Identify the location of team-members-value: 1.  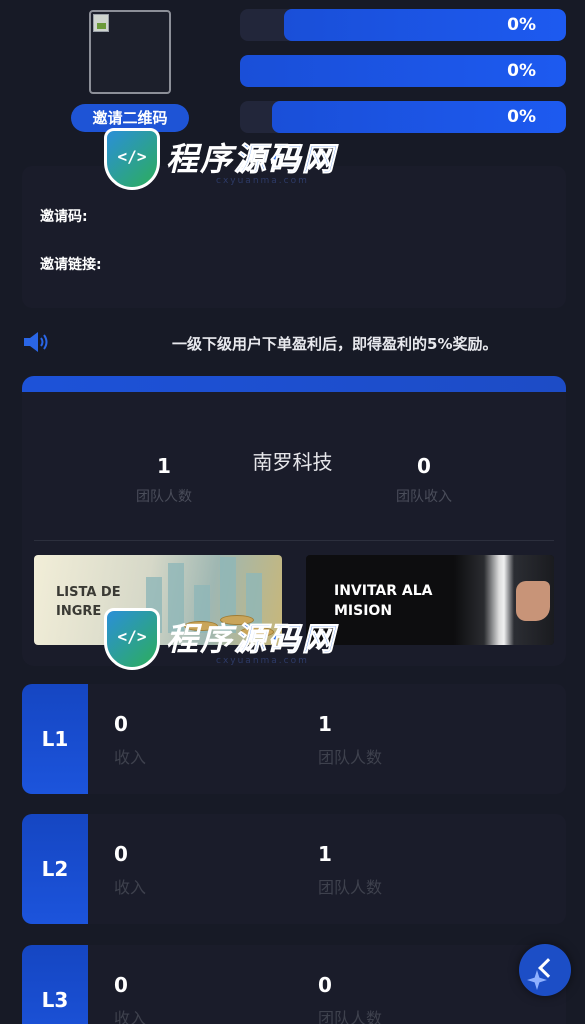
(164, 466).